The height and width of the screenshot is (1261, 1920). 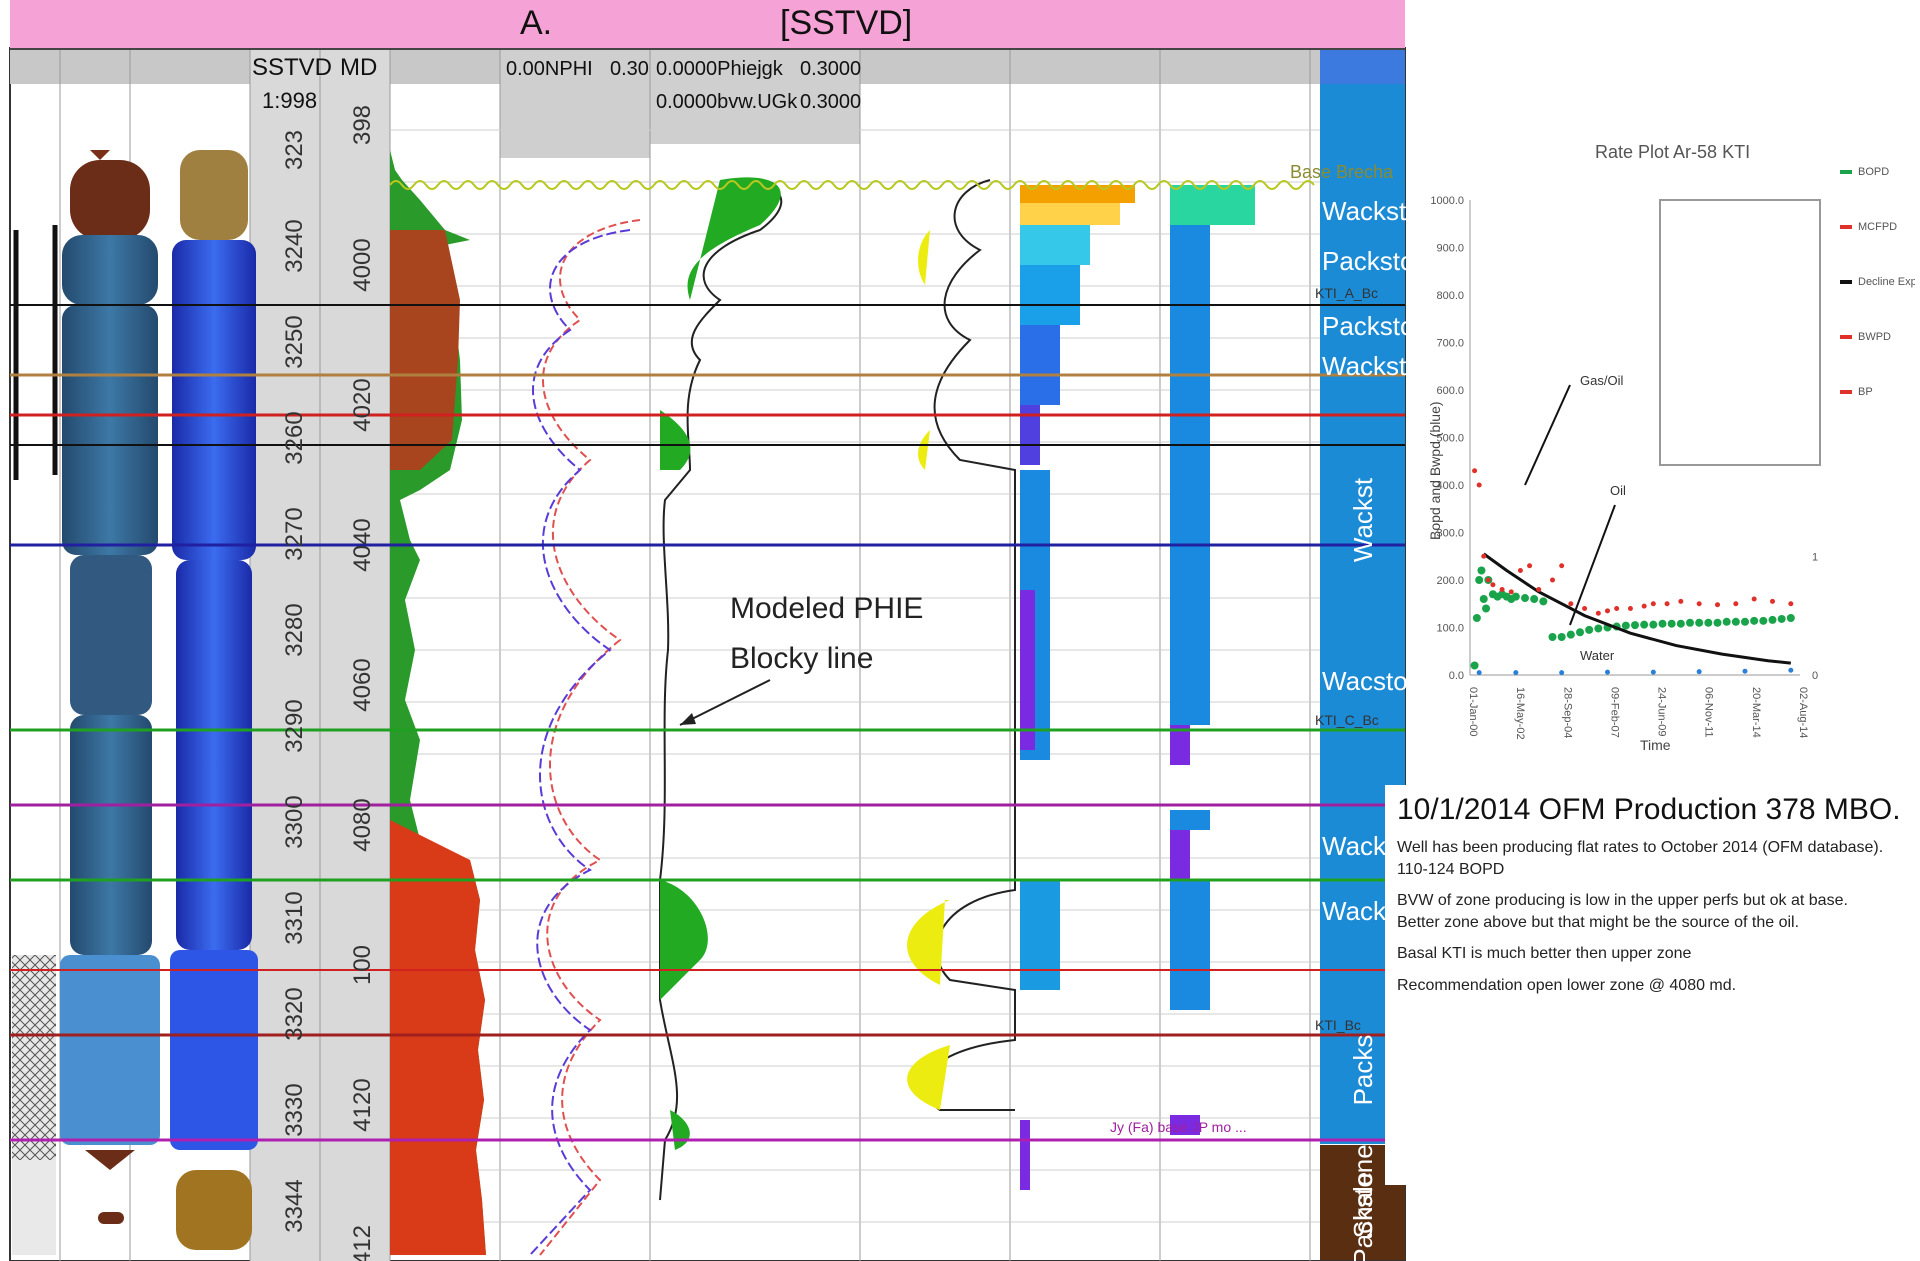 What do you see at coordinates (362, 1243) in the screenshot?
I see `md-label: 412` at bounding box center [362, 1243].